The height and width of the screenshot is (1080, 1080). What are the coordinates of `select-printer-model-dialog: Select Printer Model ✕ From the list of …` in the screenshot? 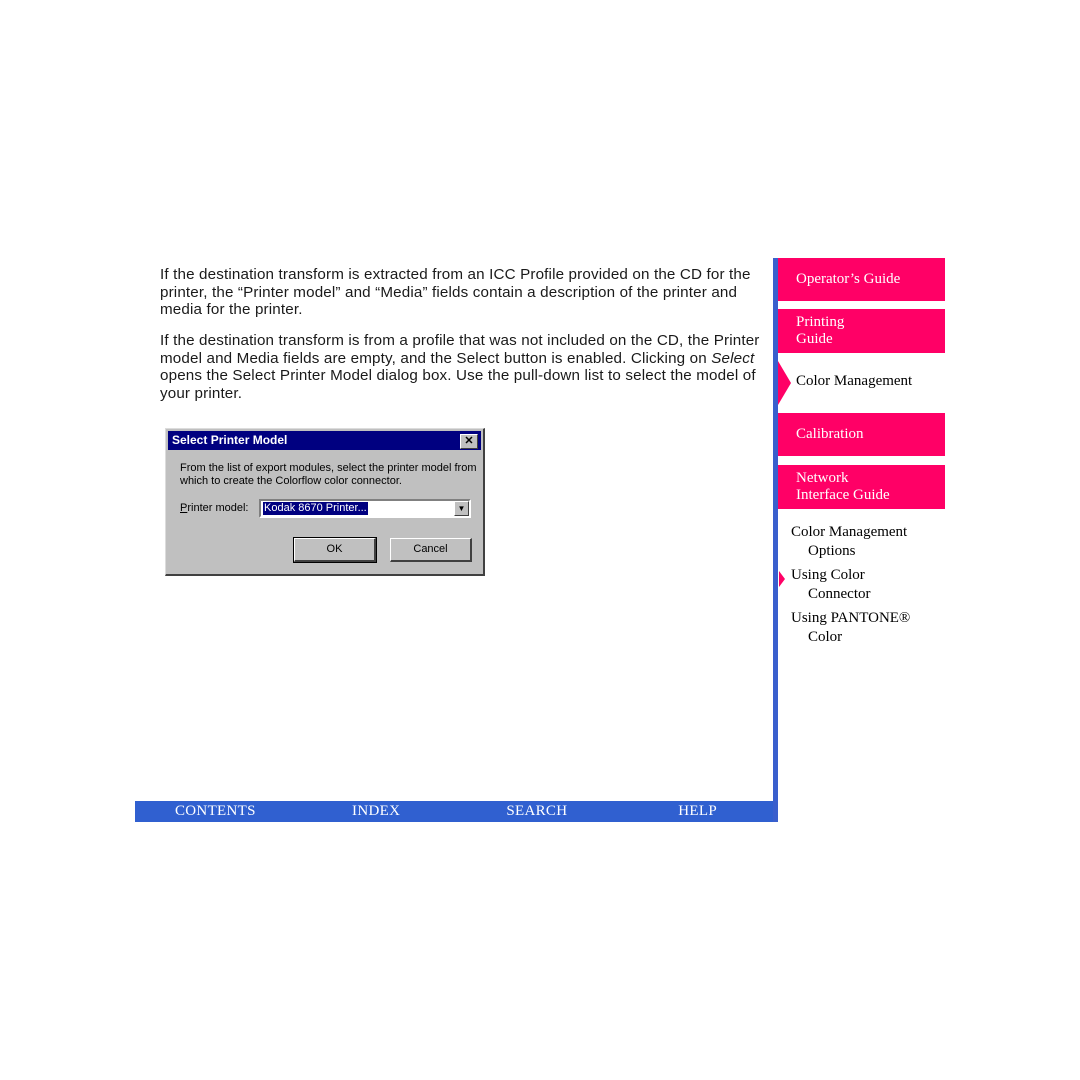 It's located at (325, 502).